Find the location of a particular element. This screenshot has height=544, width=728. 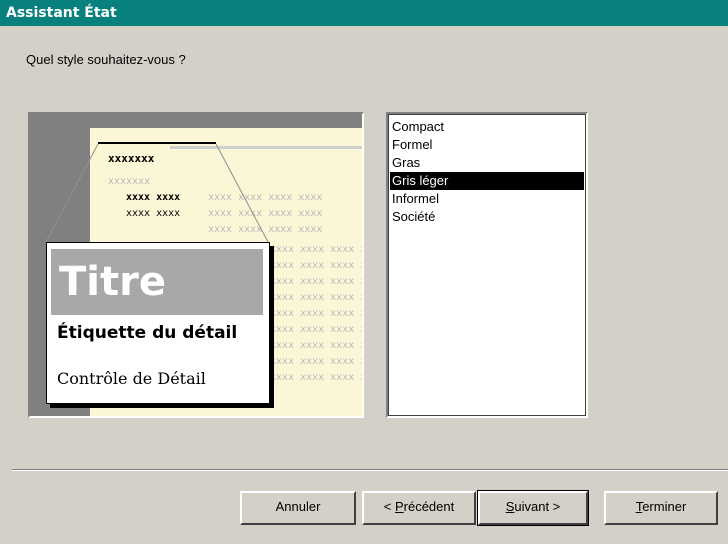

finish-label-rest: erminer is located at coordinates (664, 506).